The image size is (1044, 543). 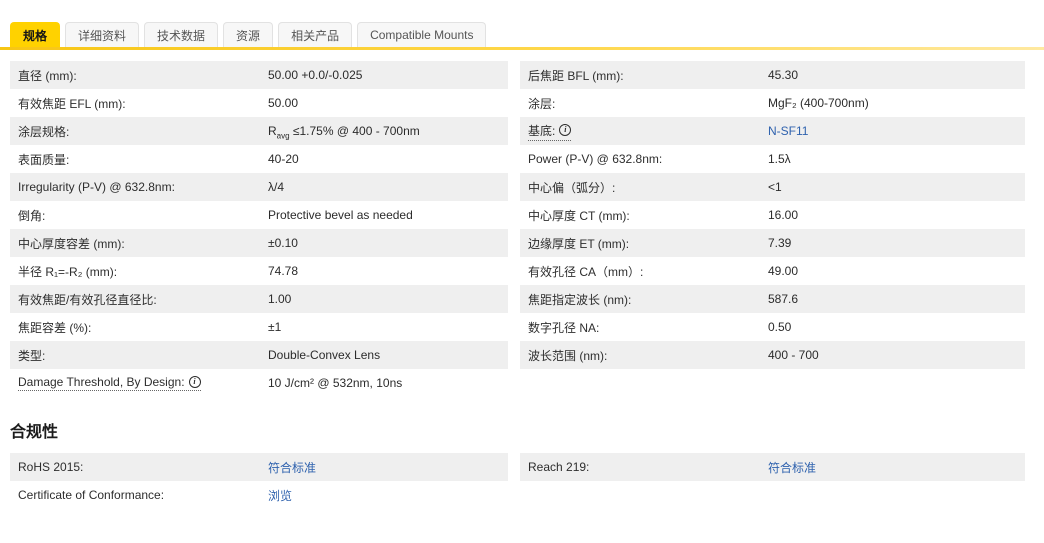 I want to click on spec-value: 1.5λ, so click(x=779, y=159).